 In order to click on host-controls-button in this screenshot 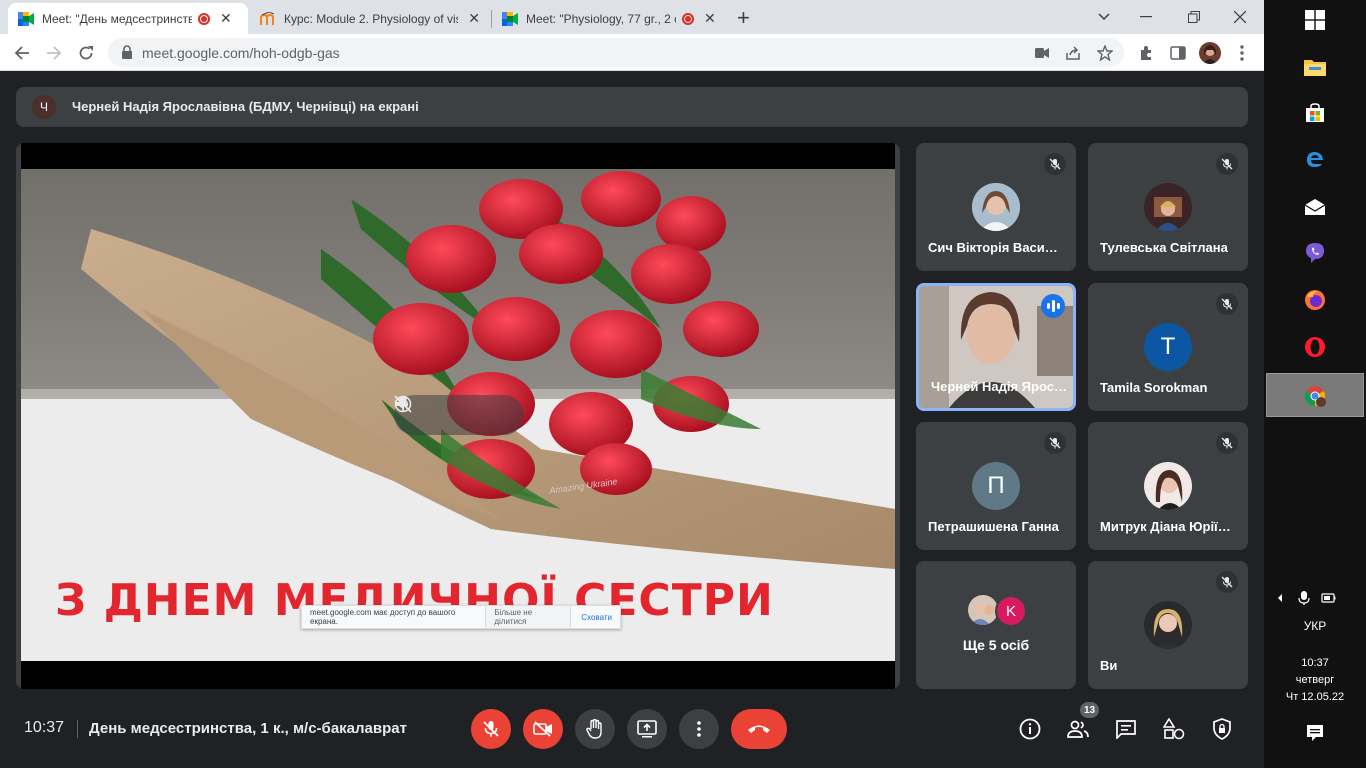, I will do `click(1222, 729)`.